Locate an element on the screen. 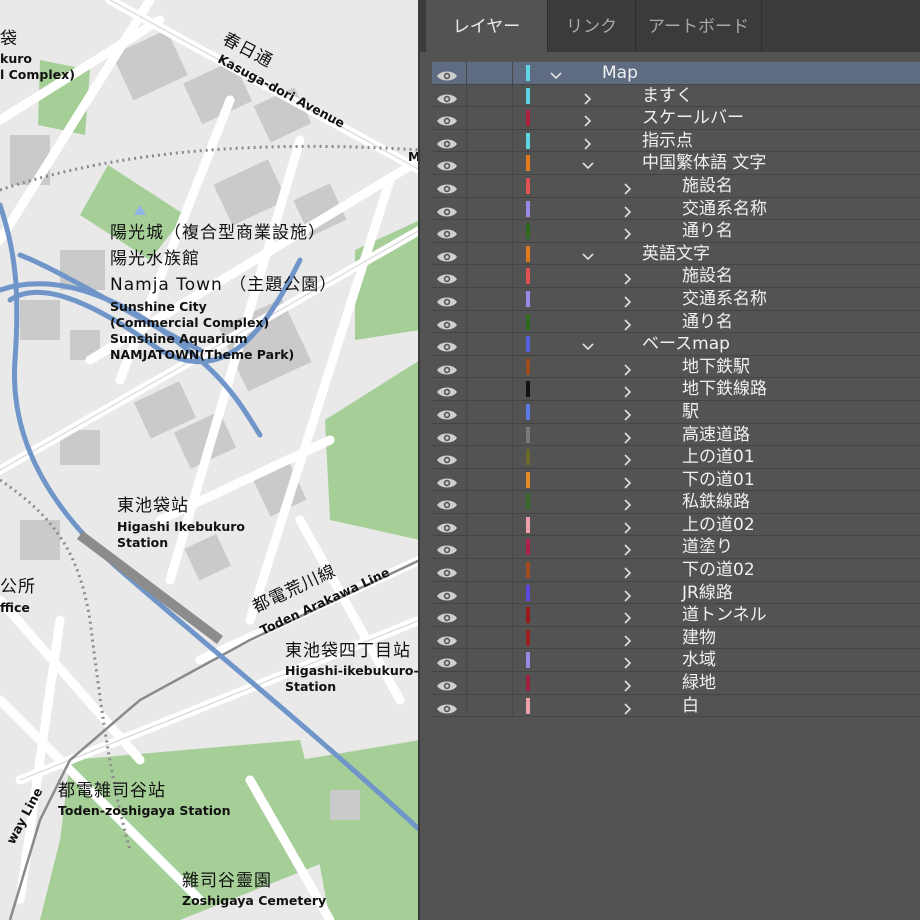 This screenshot has width=920, height=920. layer-name: ベースmap is located at coordinates (686, 344).